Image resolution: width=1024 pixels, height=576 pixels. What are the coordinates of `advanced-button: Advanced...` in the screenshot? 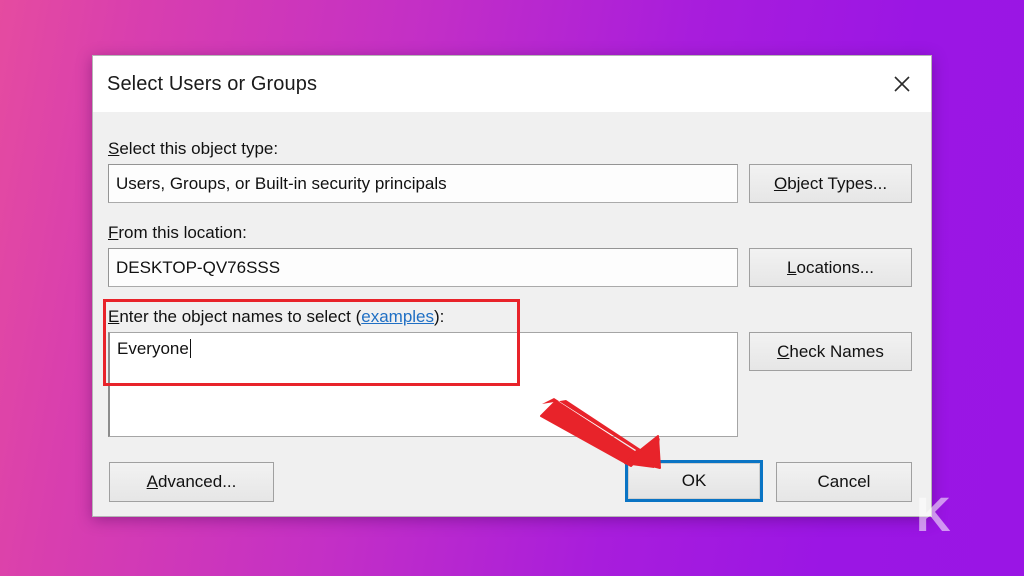 It's located at (191, 482).